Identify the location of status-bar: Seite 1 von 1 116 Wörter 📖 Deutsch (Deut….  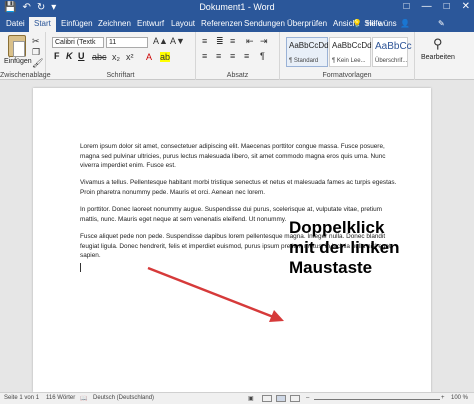
(237, 398).